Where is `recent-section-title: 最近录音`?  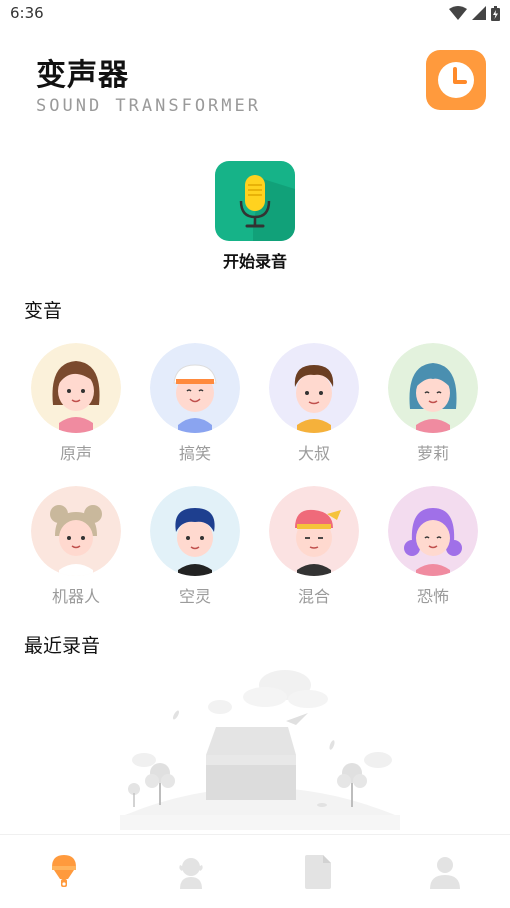 recent-section-title: 最近录音 is located at coordinates (62, 646).